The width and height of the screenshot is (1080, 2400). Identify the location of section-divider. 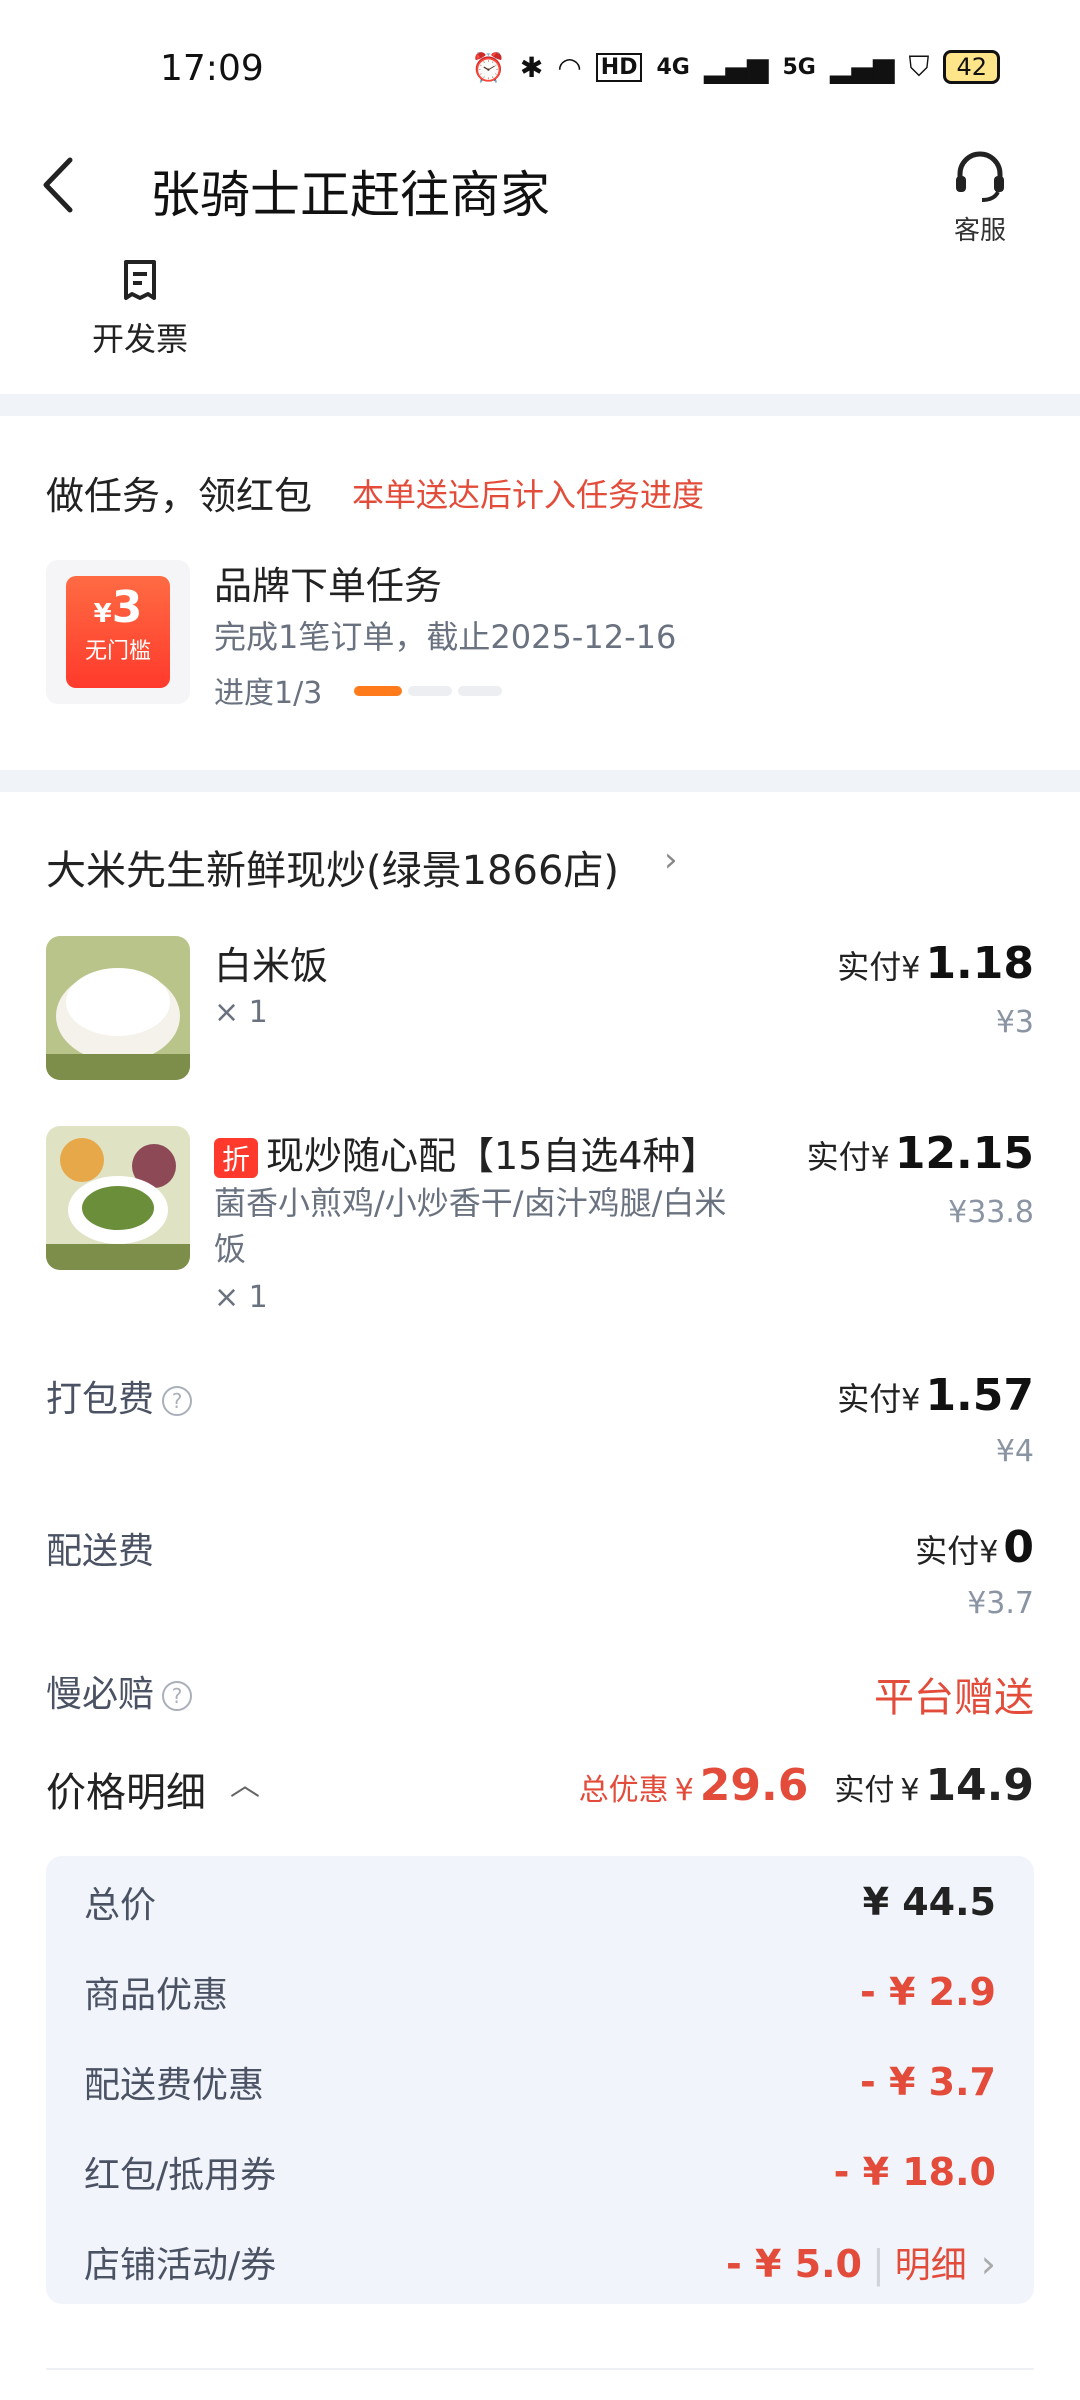
(540, 405).